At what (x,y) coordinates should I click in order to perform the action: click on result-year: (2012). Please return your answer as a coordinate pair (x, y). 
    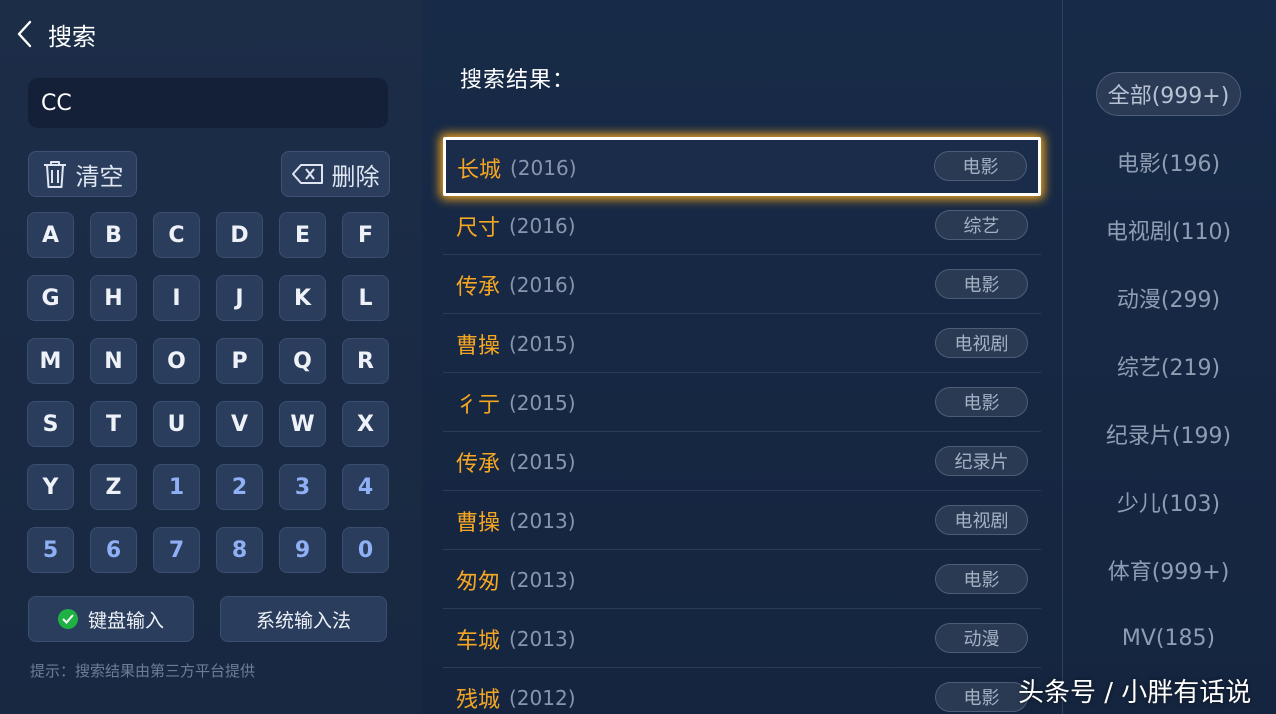
    Looking at the image, I should click on (542, 698).